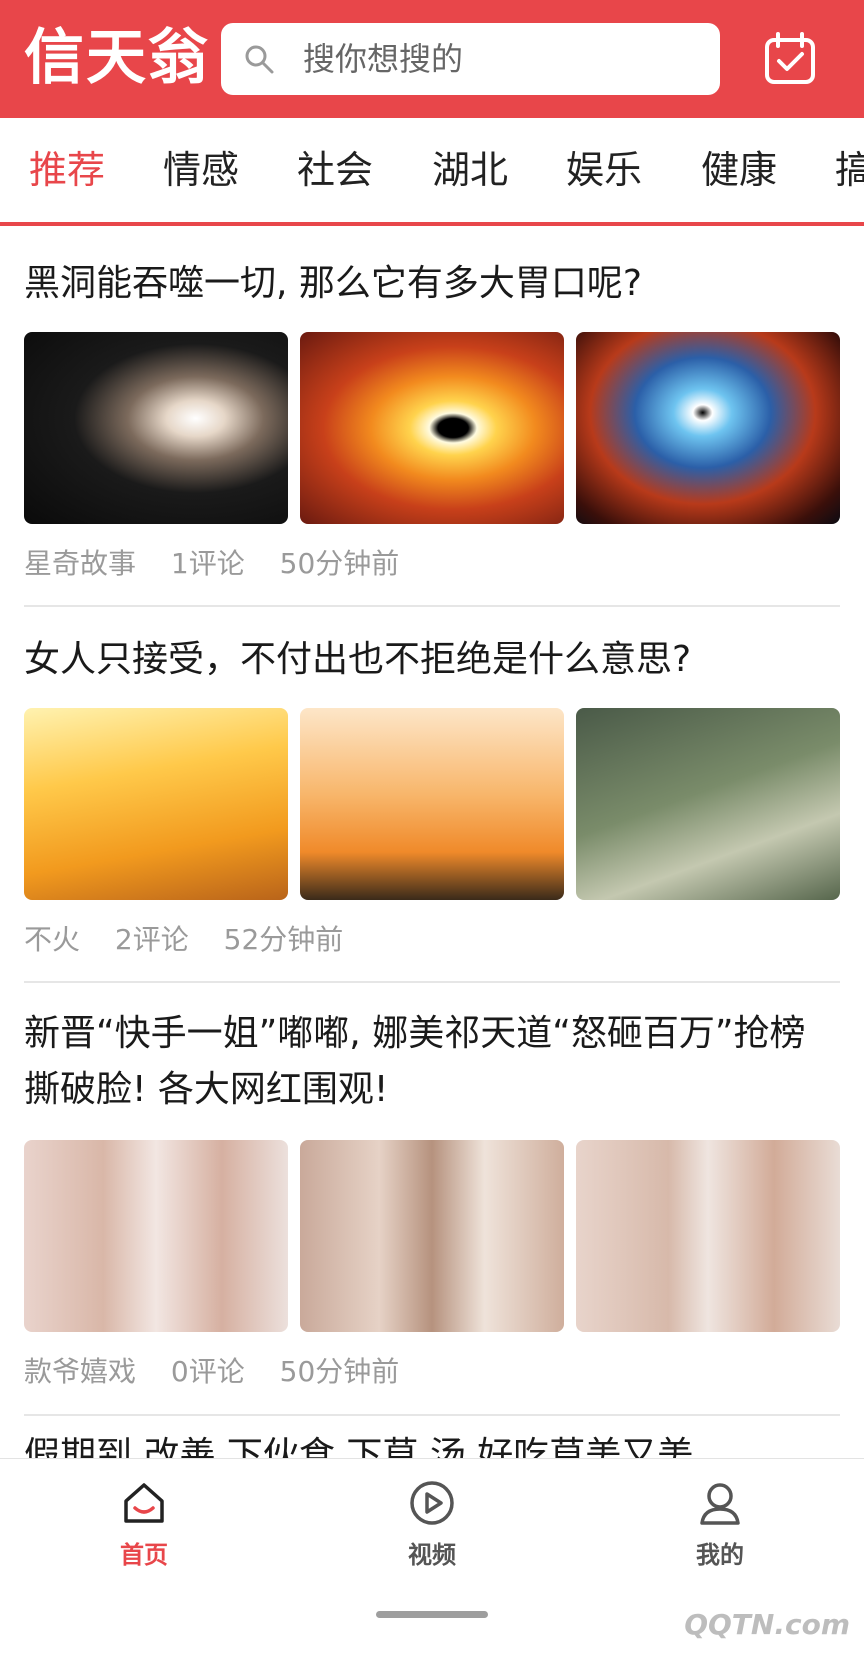 The height and width of the screenshot is (1656, 864). I want to click on article-meta: 不火 2评论 52分钟前, so click(196, 938).